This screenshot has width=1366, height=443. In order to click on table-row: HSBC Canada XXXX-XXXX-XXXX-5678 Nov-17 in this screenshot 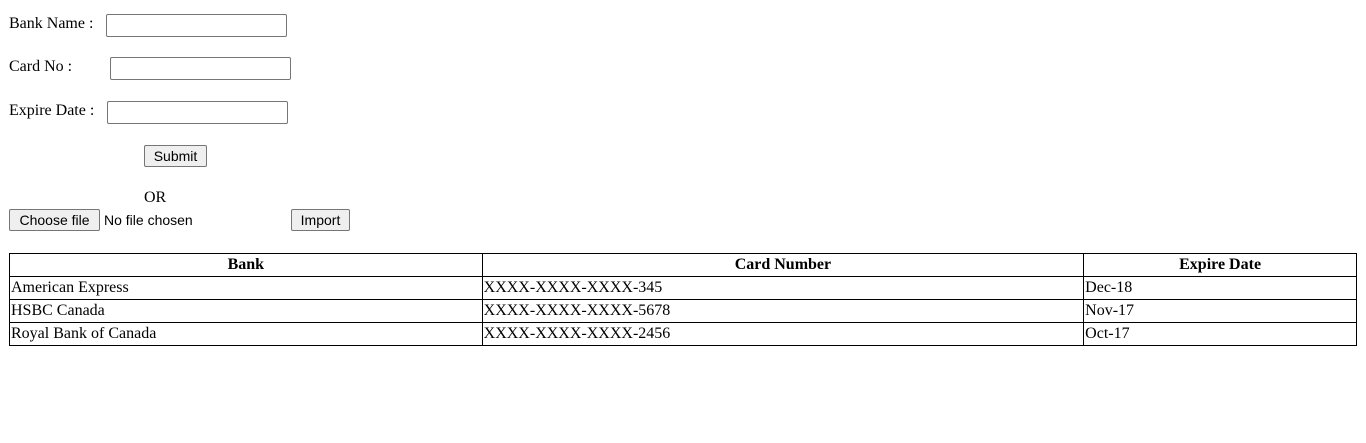, I will do `click(683, 311)`.